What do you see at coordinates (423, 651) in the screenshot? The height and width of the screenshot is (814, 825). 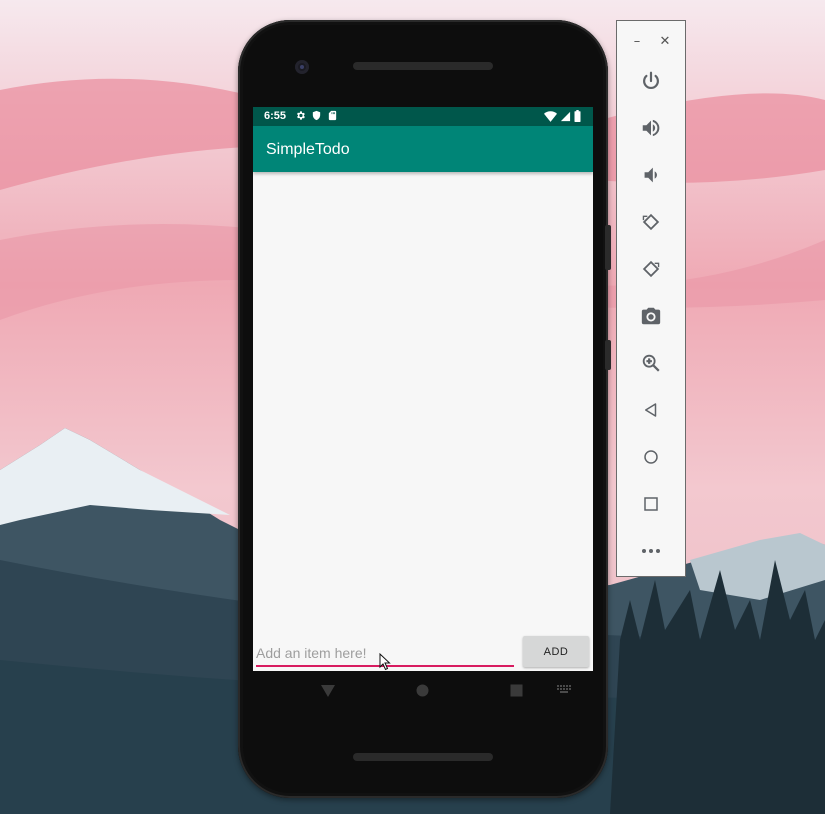 I see `add-item-row: ADD` at bounding box center [423, 651].